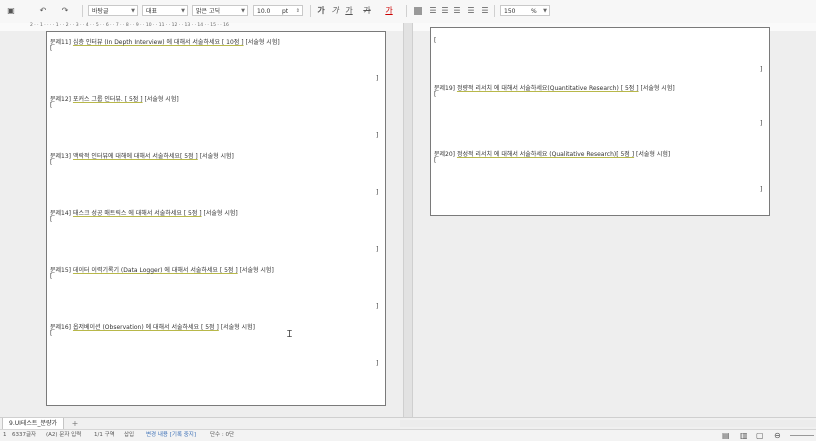 The width and height of the screenshot is (816, 441). I want to click on status-pages: 1/1 구역, so click(104, 435).